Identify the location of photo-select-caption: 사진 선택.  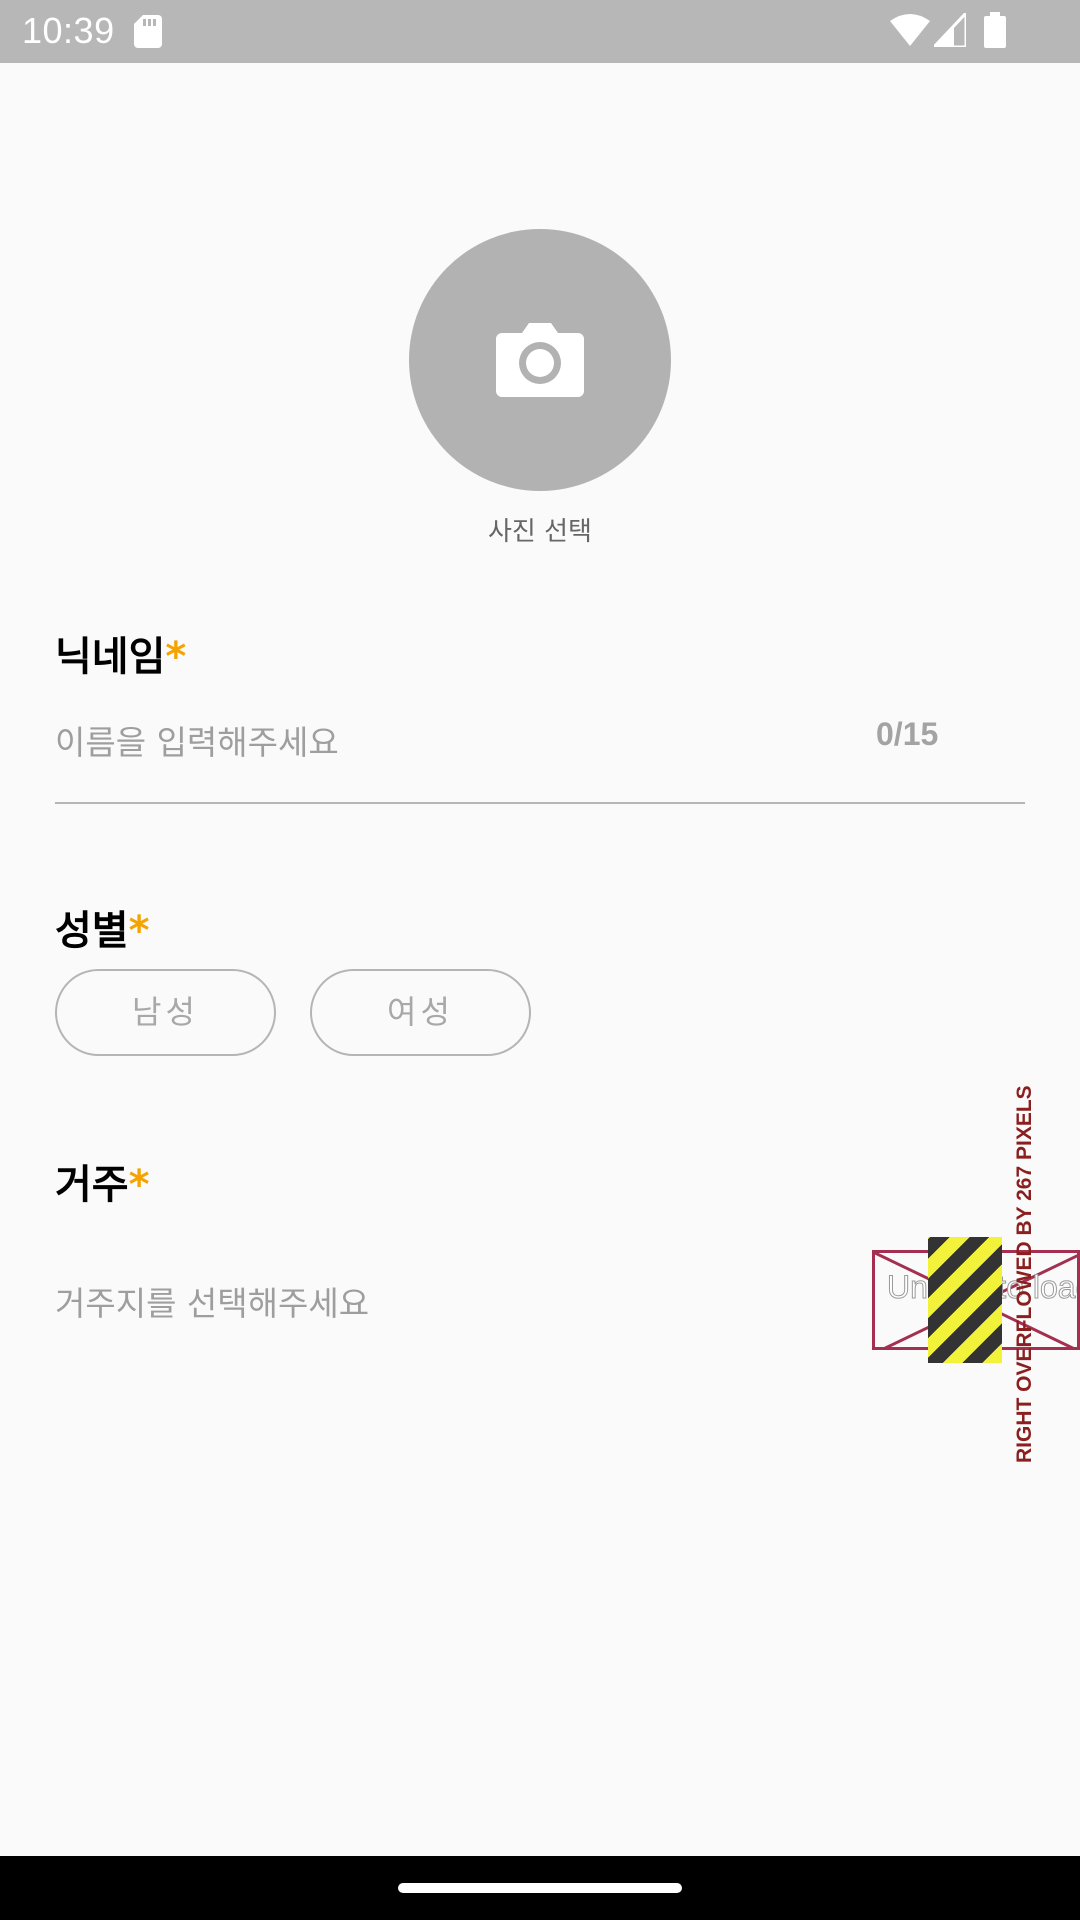
(540, 532).